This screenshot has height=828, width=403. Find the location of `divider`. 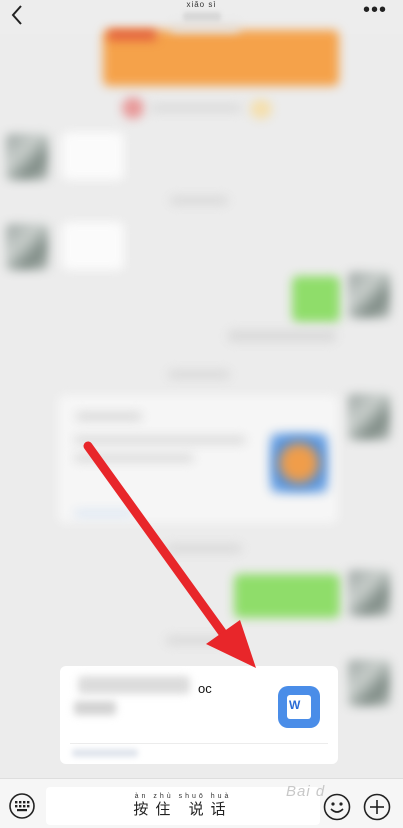

divider is located at coordinates (199, 743).